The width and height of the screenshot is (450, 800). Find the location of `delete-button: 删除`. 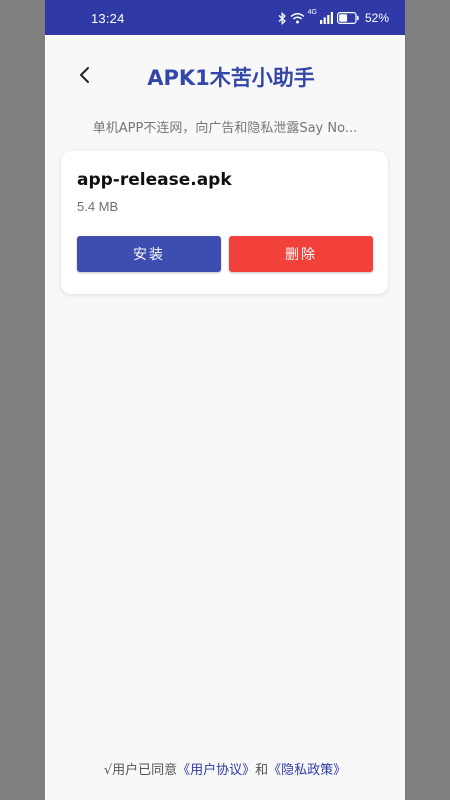

delete-button: 删除 is located at coordinates (301, 254).